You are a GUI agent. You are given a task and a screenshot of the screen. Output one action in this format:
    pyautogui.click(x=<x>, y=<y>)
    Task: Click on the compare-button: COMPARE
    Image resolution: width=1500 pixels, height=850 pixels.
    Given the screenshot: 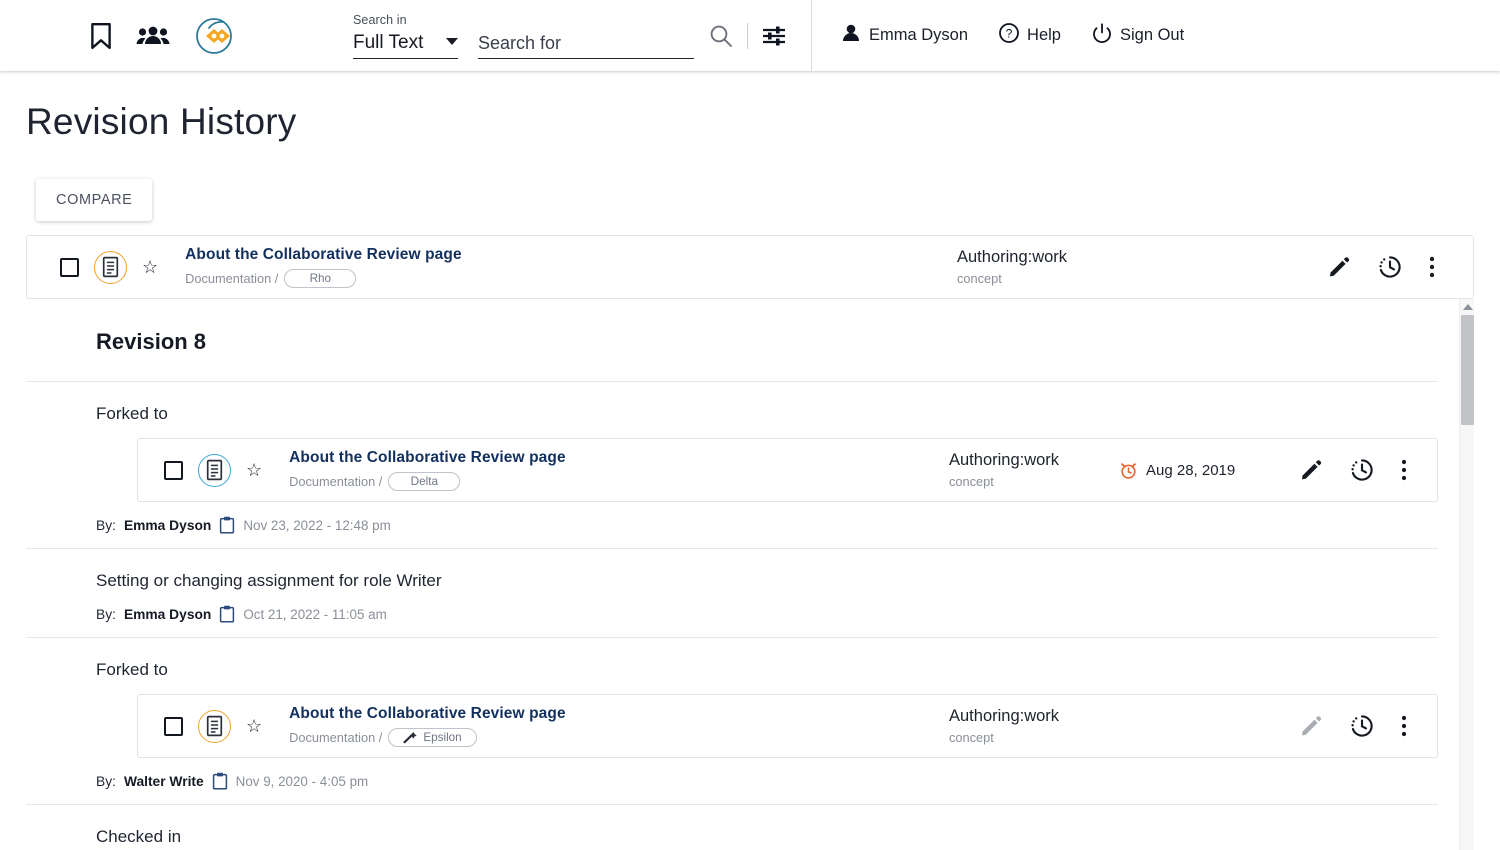 What is the action you would take?
    pyautogui.click(x=94, y=200)
    